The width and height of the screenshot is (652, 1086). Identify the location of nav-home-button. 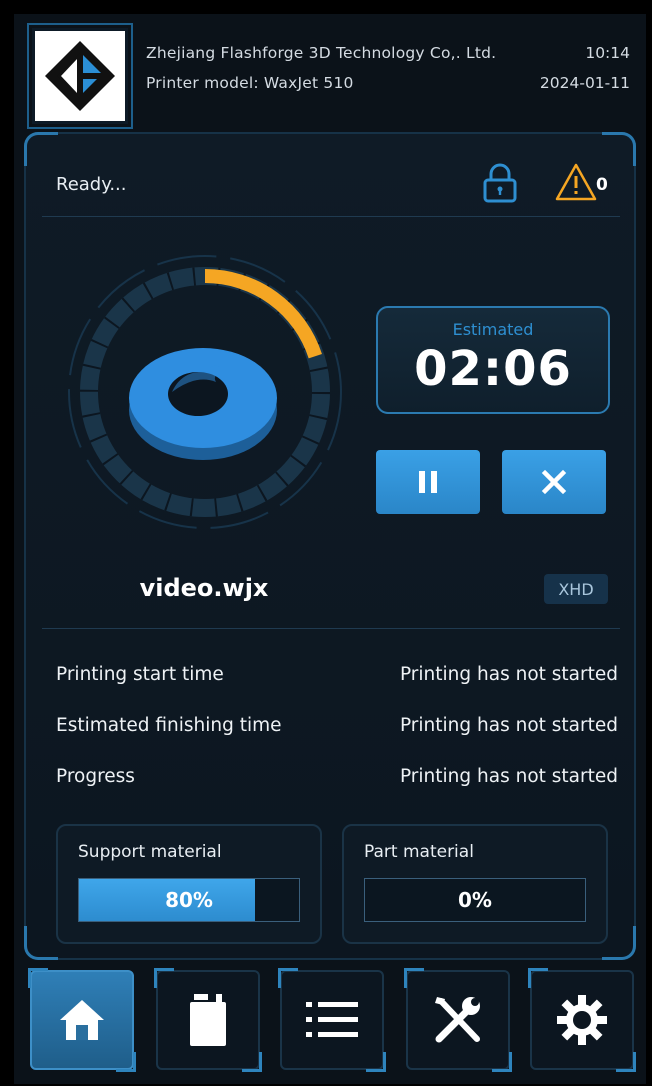
(82, 1020).